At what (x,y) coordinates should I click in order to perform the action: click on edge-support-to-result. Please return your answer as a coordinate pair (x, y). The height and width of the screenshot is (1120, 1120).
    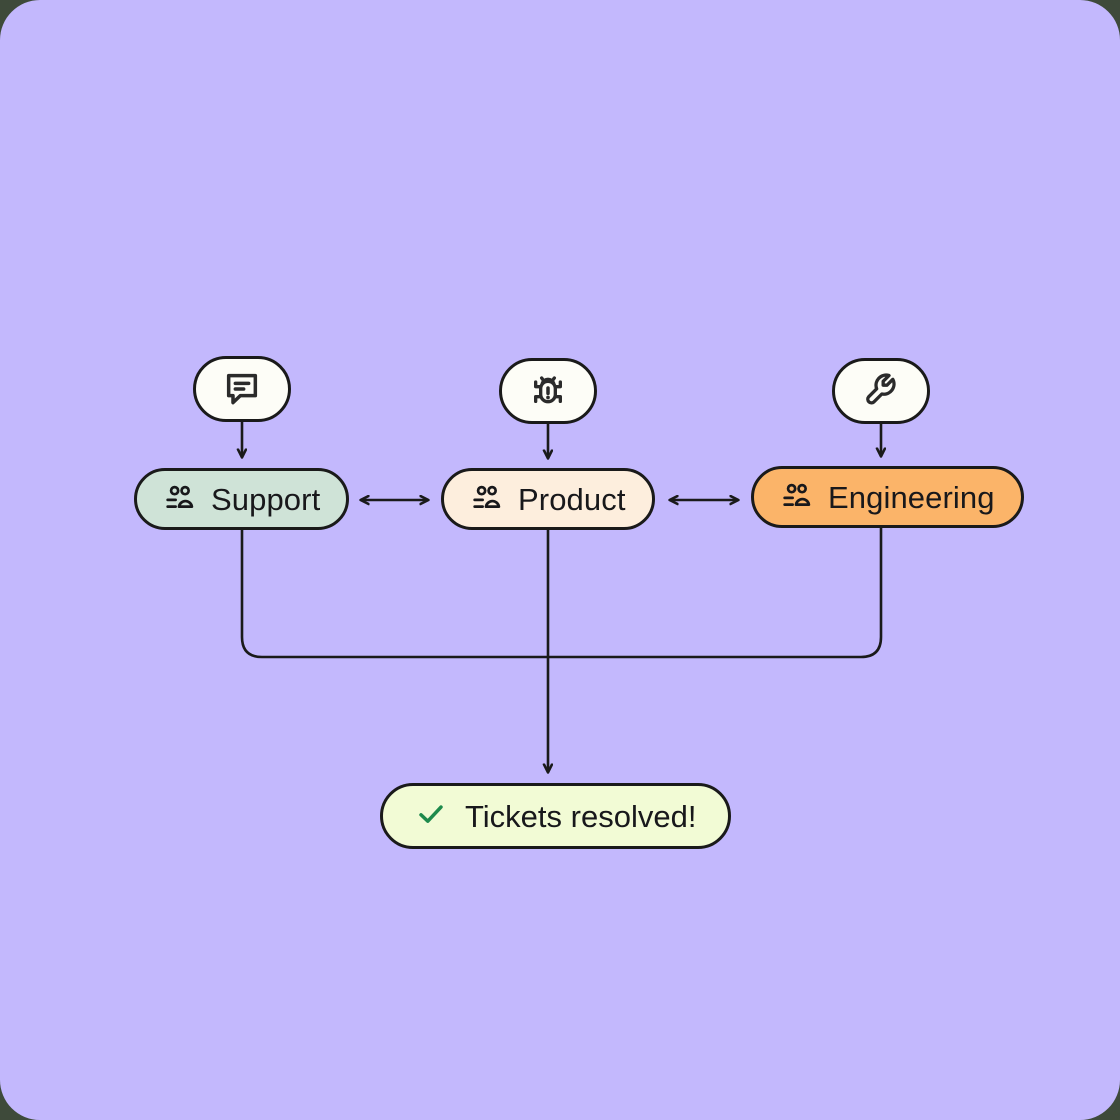
    Looking at the image, I should click on (395, 593).